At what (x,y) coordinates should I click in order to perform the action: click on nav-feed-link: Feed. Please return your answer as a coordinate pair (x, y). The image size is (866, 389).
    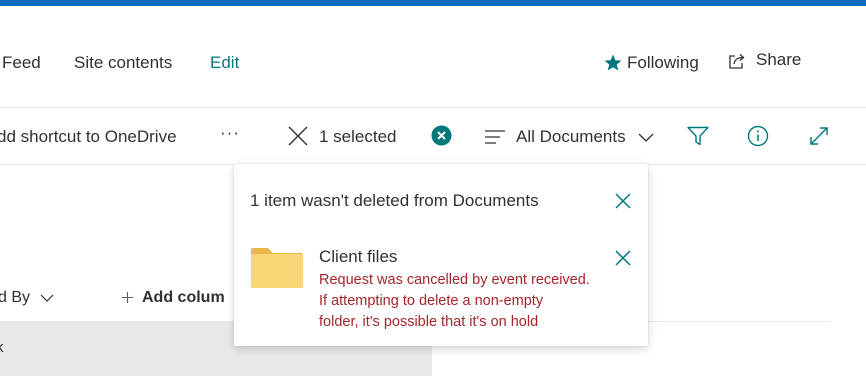
    Looking at the image, I should click on (21, 63).